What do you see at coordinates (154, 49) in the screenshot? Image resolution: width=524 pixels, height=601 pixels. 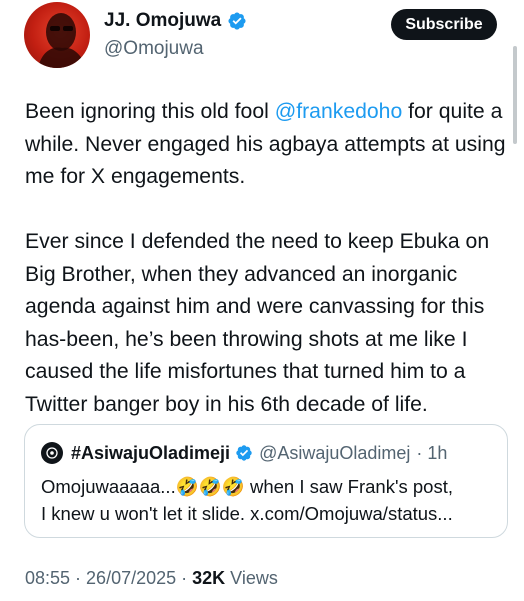 I see `author-handle: @Omojuwa` at bounding box center [154, 49].